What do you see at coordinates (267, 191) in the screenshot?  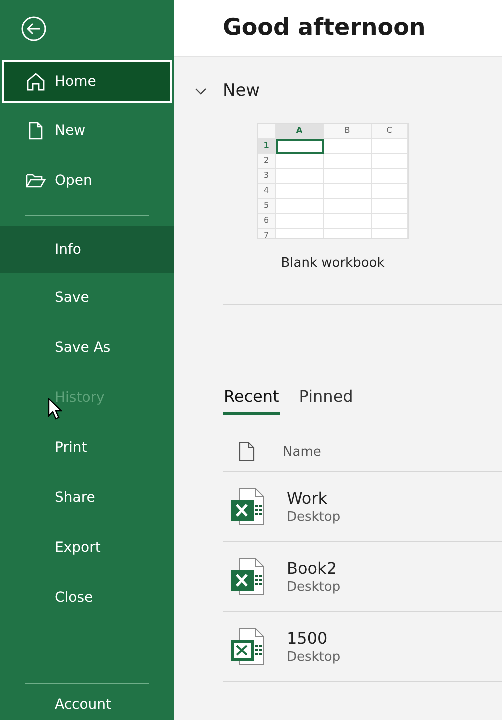 I see `row-header: 4` at bounding box center [267, 191].